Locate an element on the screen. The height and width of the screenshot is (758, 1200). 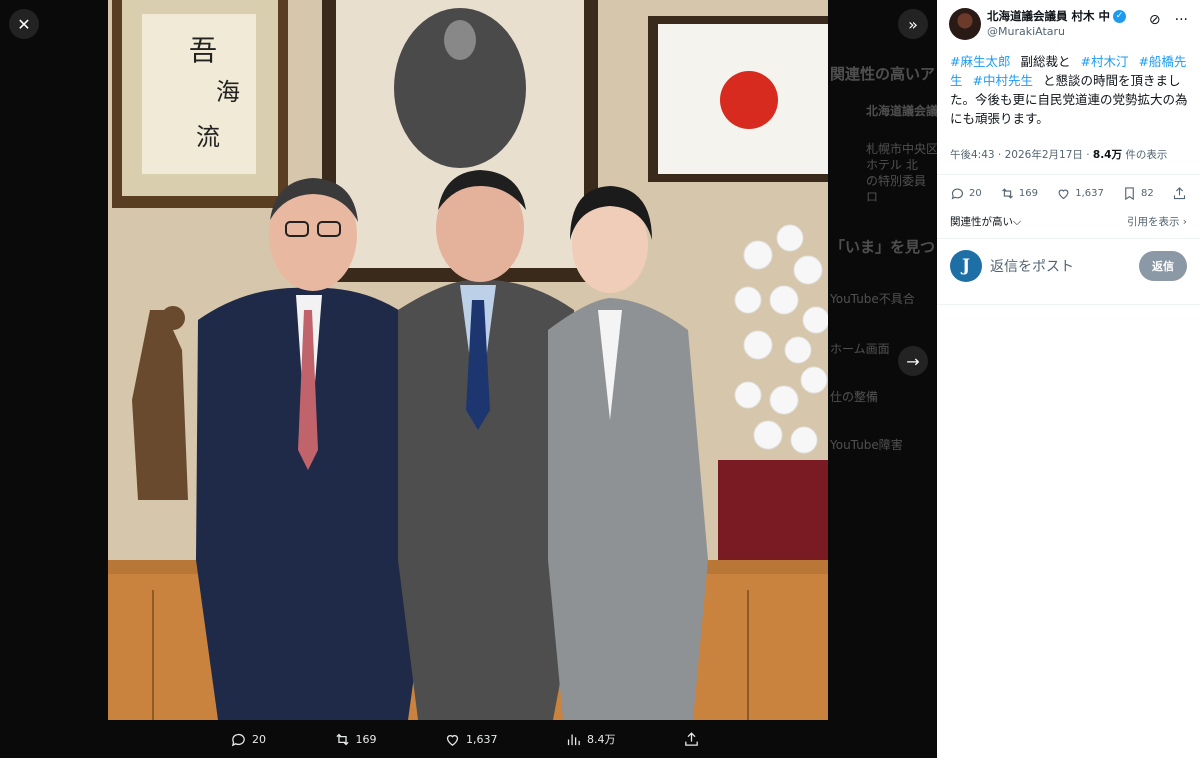
post-metadata: 午後4:43 · 2026年2月17日 · 8.4万 件の表示 is located at coordinates (1059, 155).